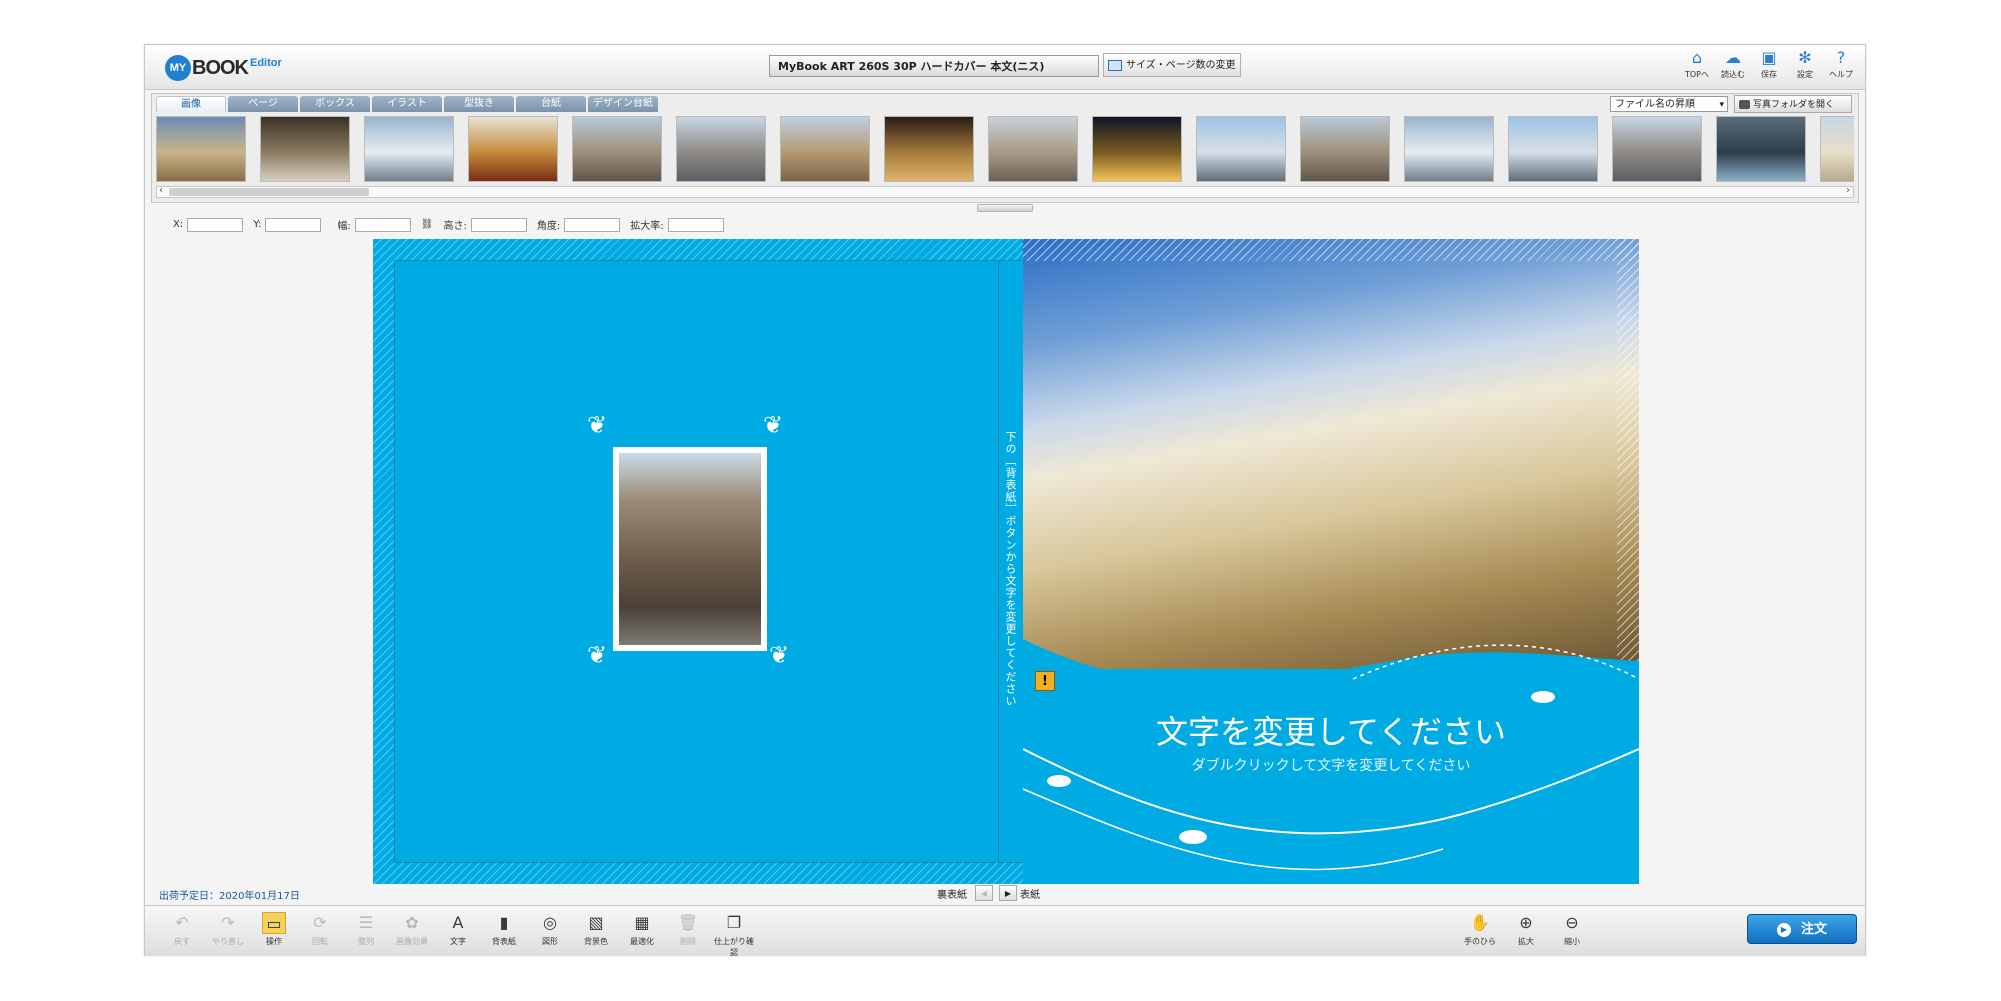  I want to click on size-change-button: サイズ・ページ数の変更, so click(1172, 65).